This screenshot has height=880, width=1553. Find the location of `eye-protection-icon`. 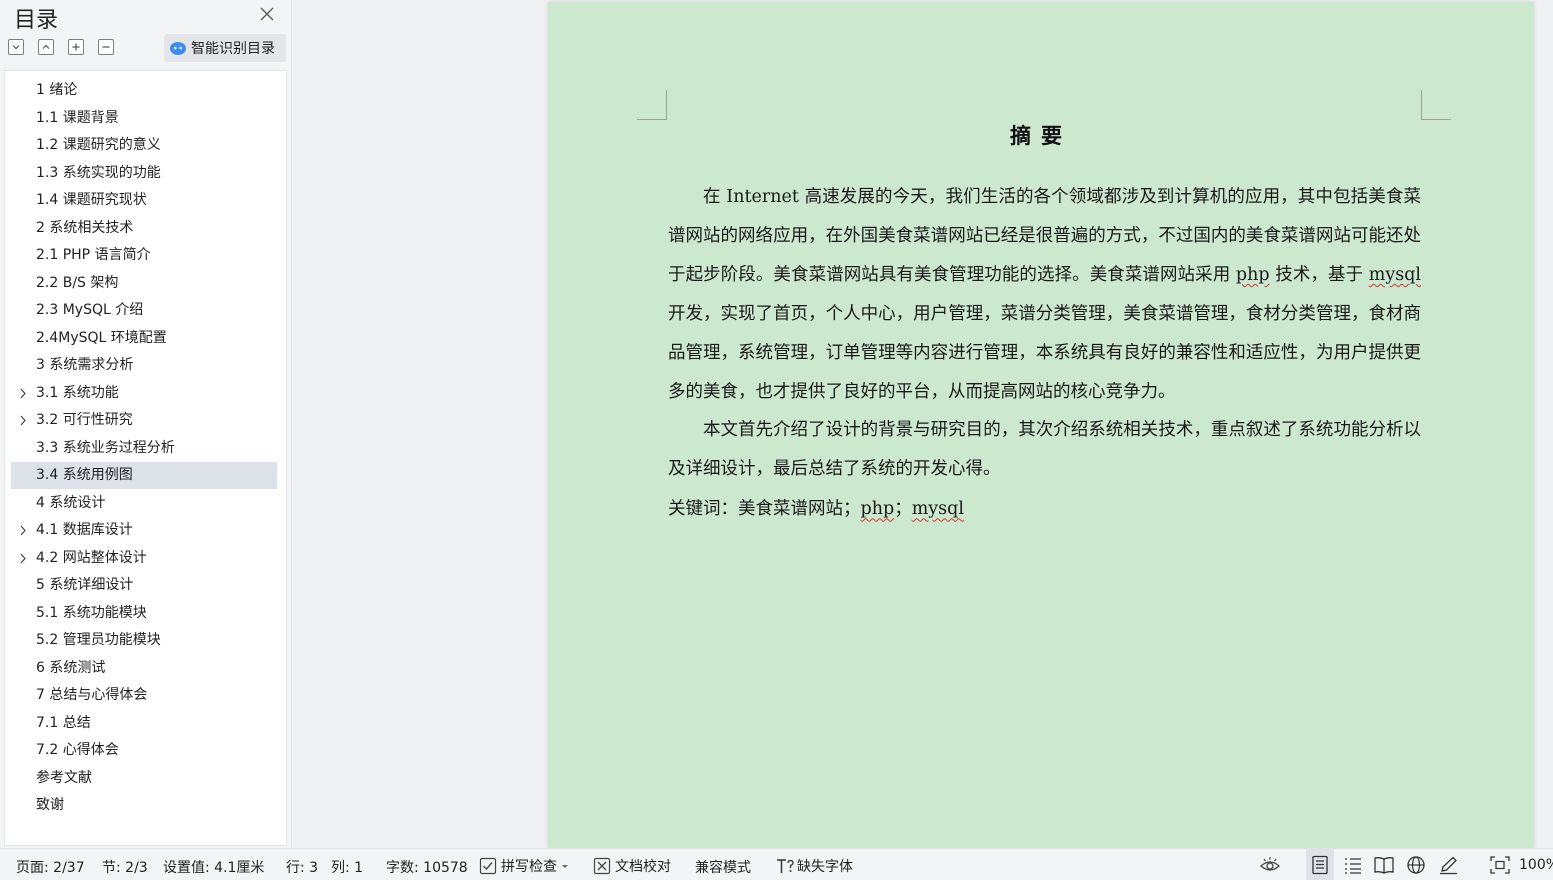

eye-protection-icon is located at coordinates (1270, 865).